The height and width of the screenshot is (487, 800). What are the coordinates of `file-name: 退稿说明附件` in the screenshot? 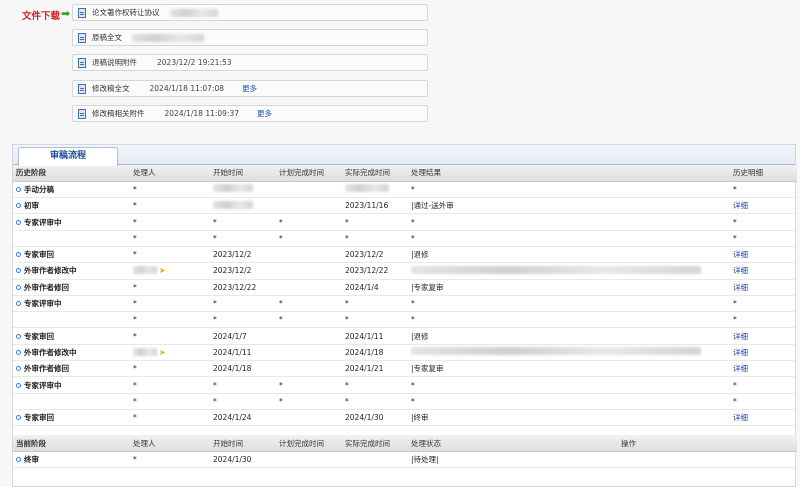 It's located at (114, 62).